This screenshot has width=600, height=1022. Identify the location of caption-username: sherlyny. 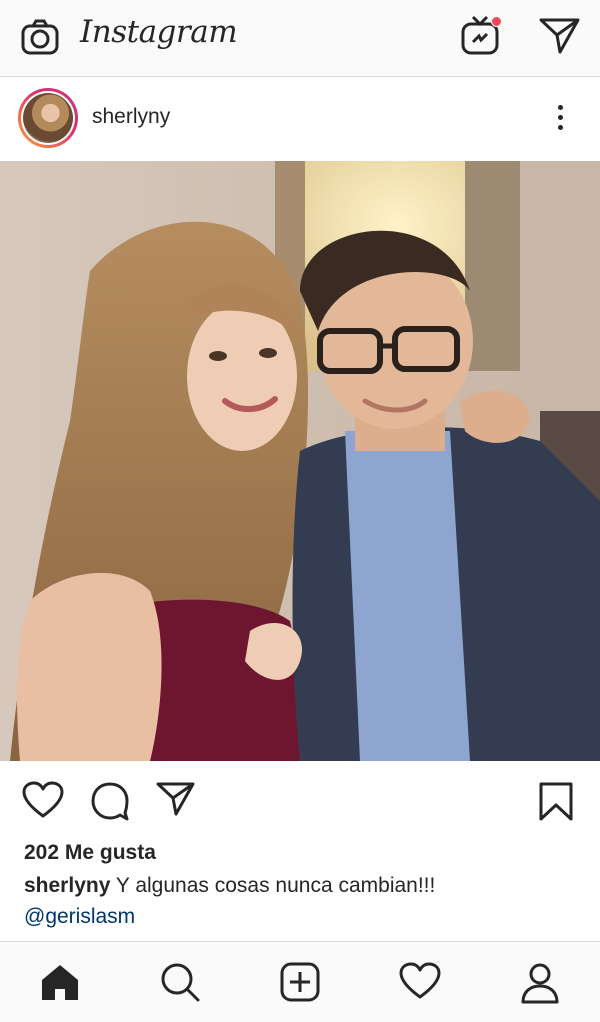
(67, 885).